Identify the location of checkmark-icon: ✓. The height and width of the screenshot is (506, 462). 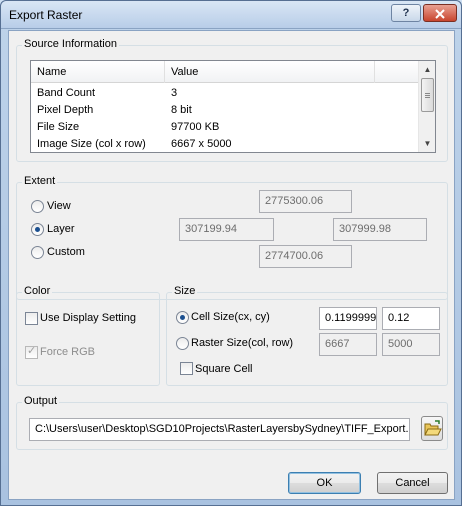
(32, 351).